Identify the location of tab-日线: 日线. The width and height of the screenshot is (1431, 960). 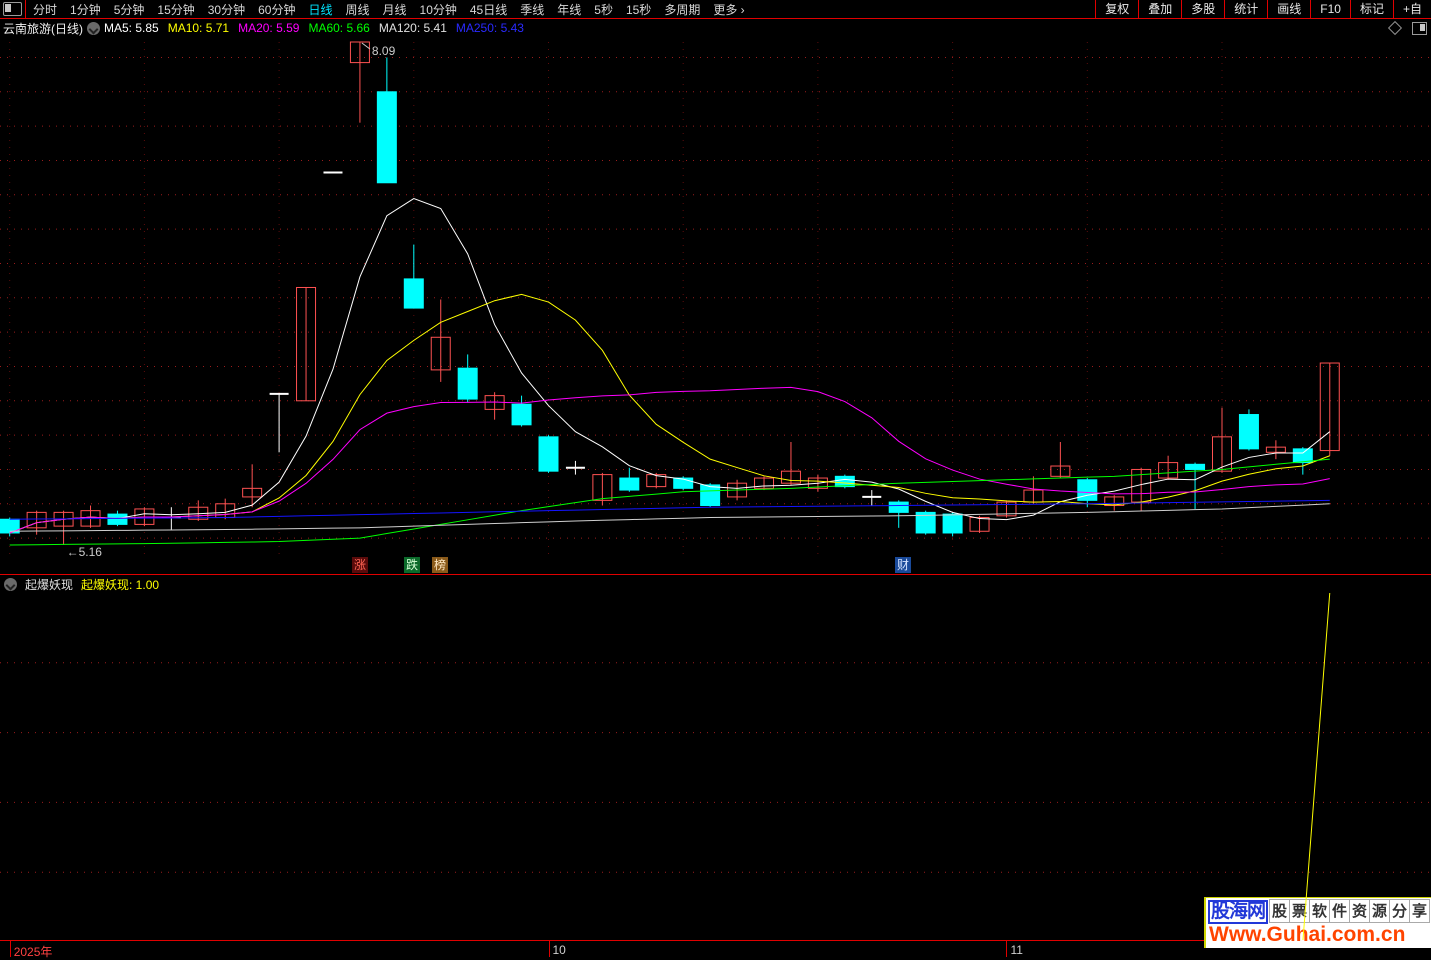
(320, 9).